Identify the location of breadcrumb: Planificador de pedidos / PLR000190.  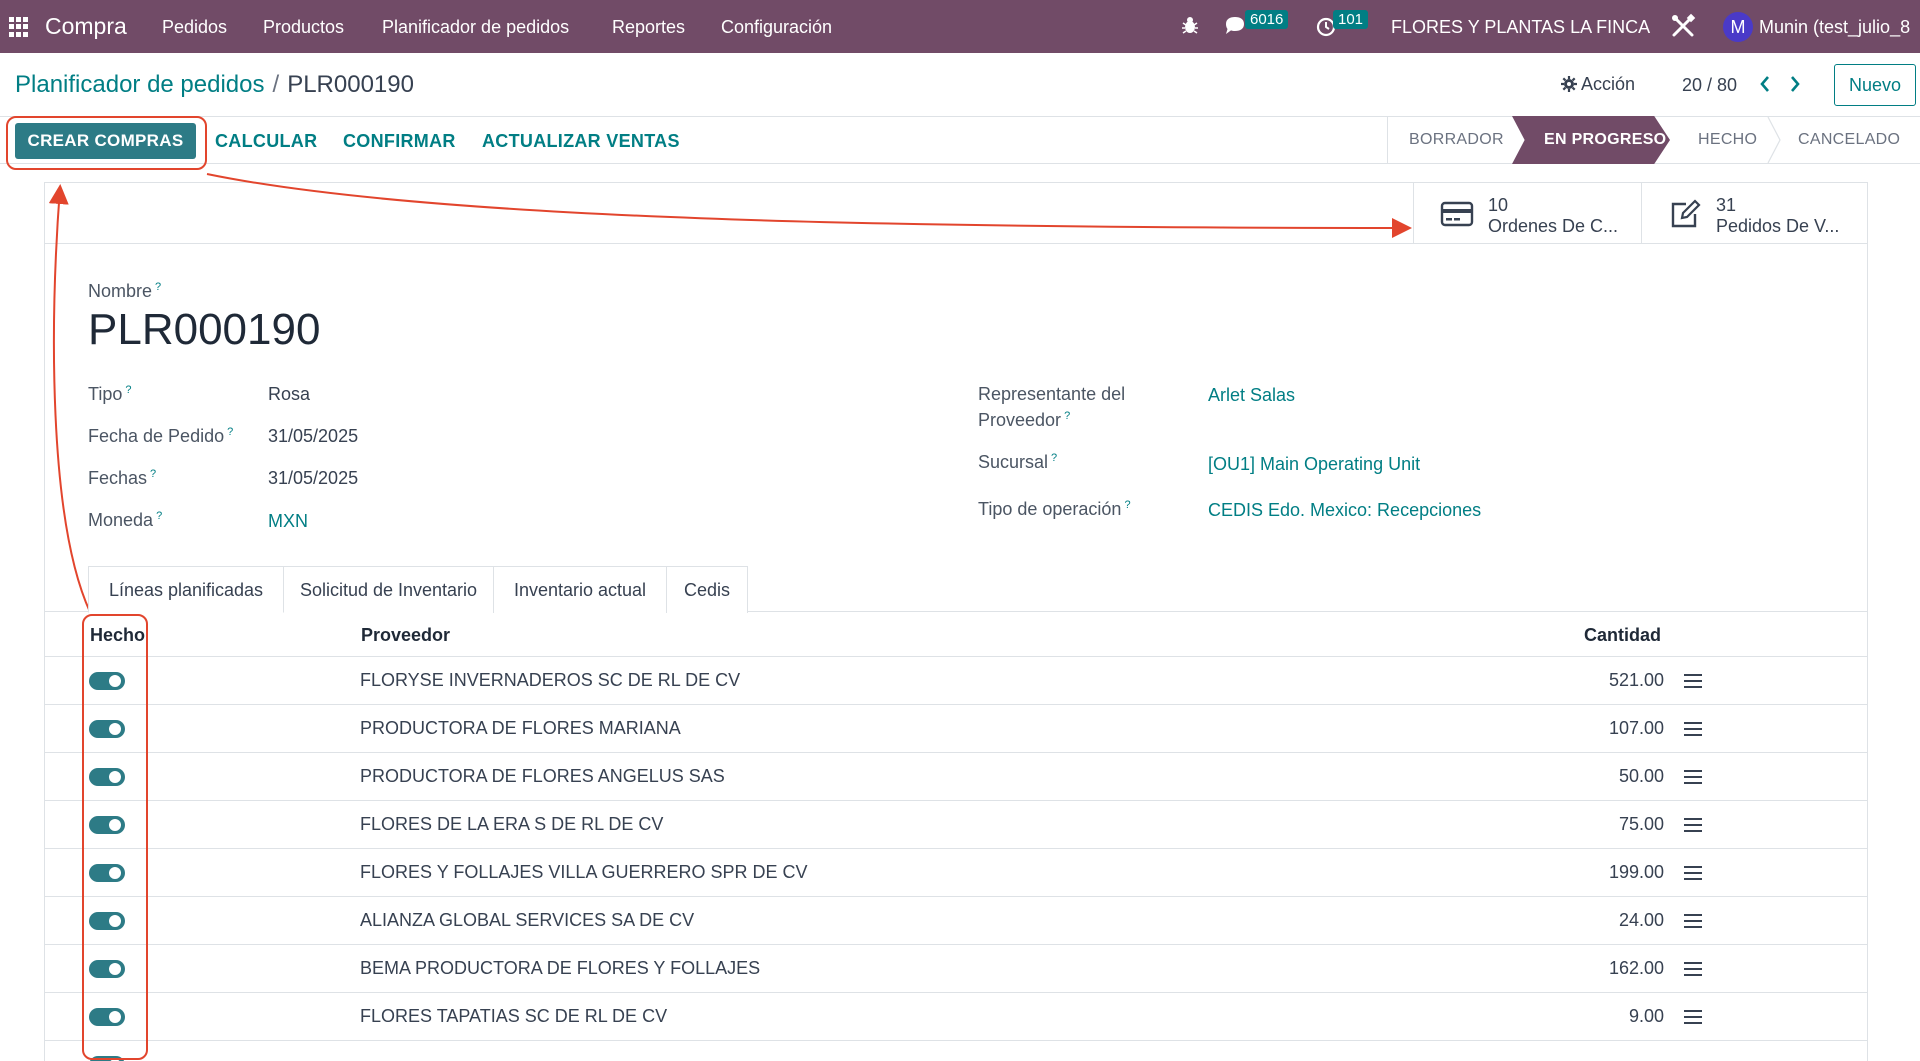
(214, 85).